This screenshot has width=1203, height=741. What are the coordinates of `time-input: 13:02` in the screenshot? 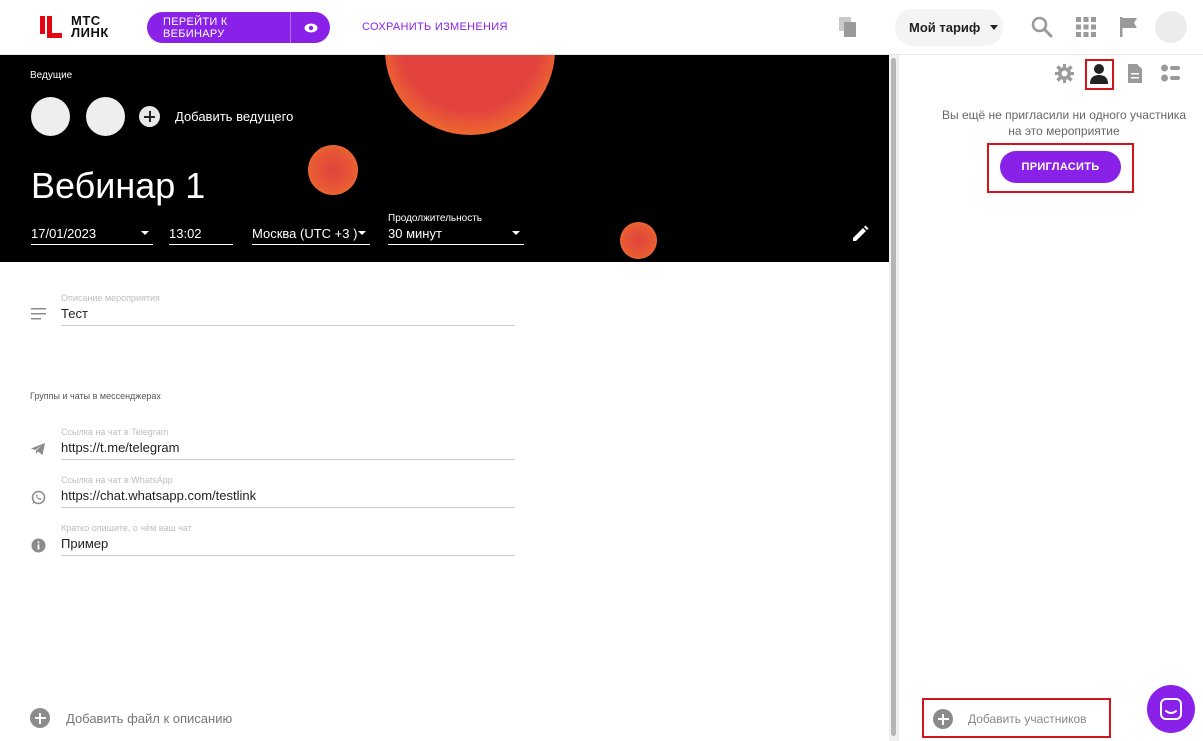 It's located at (201, 234).